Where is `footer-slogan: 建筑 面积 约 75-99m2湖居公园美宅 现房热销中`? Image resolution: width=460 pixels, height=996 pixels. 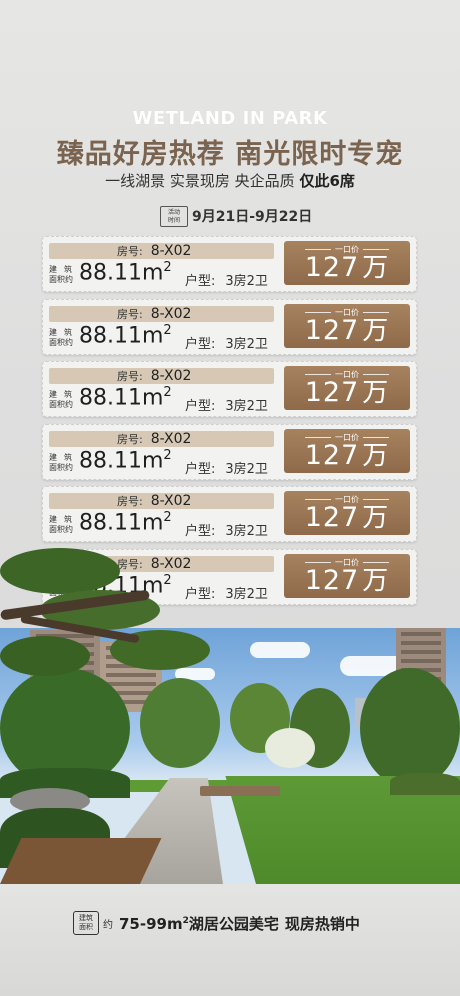
footer-slogan: 建筑 面积 约 75-99m2湖居公园美宅 现房热销中 is located at coordinates (216, 923).